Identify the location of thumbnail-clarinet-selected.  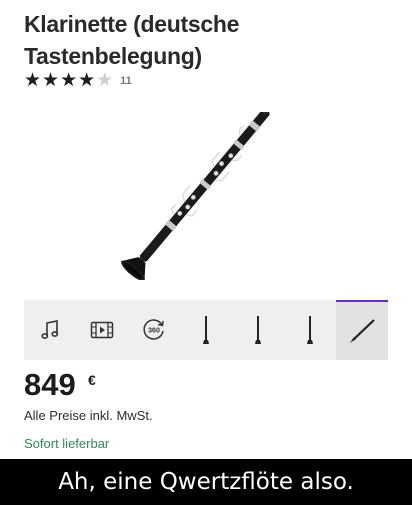
(362, 330).